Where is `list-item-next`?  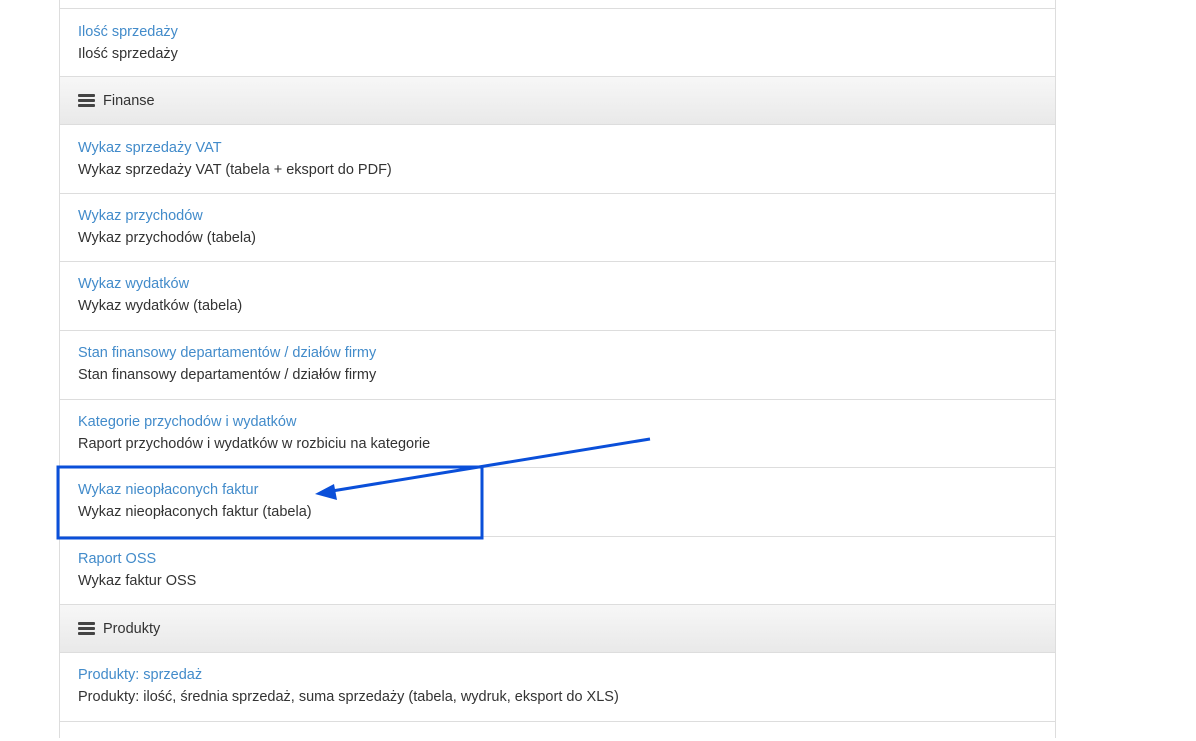
list-item-next is located at coordinates (557, 731).